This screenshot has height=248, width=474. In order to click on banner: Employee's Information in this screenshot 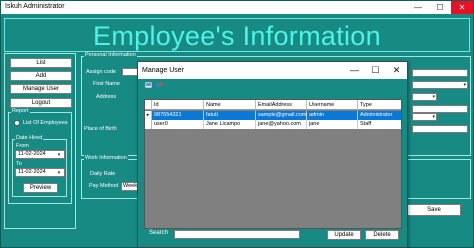, I will do `click(237, 35)`.